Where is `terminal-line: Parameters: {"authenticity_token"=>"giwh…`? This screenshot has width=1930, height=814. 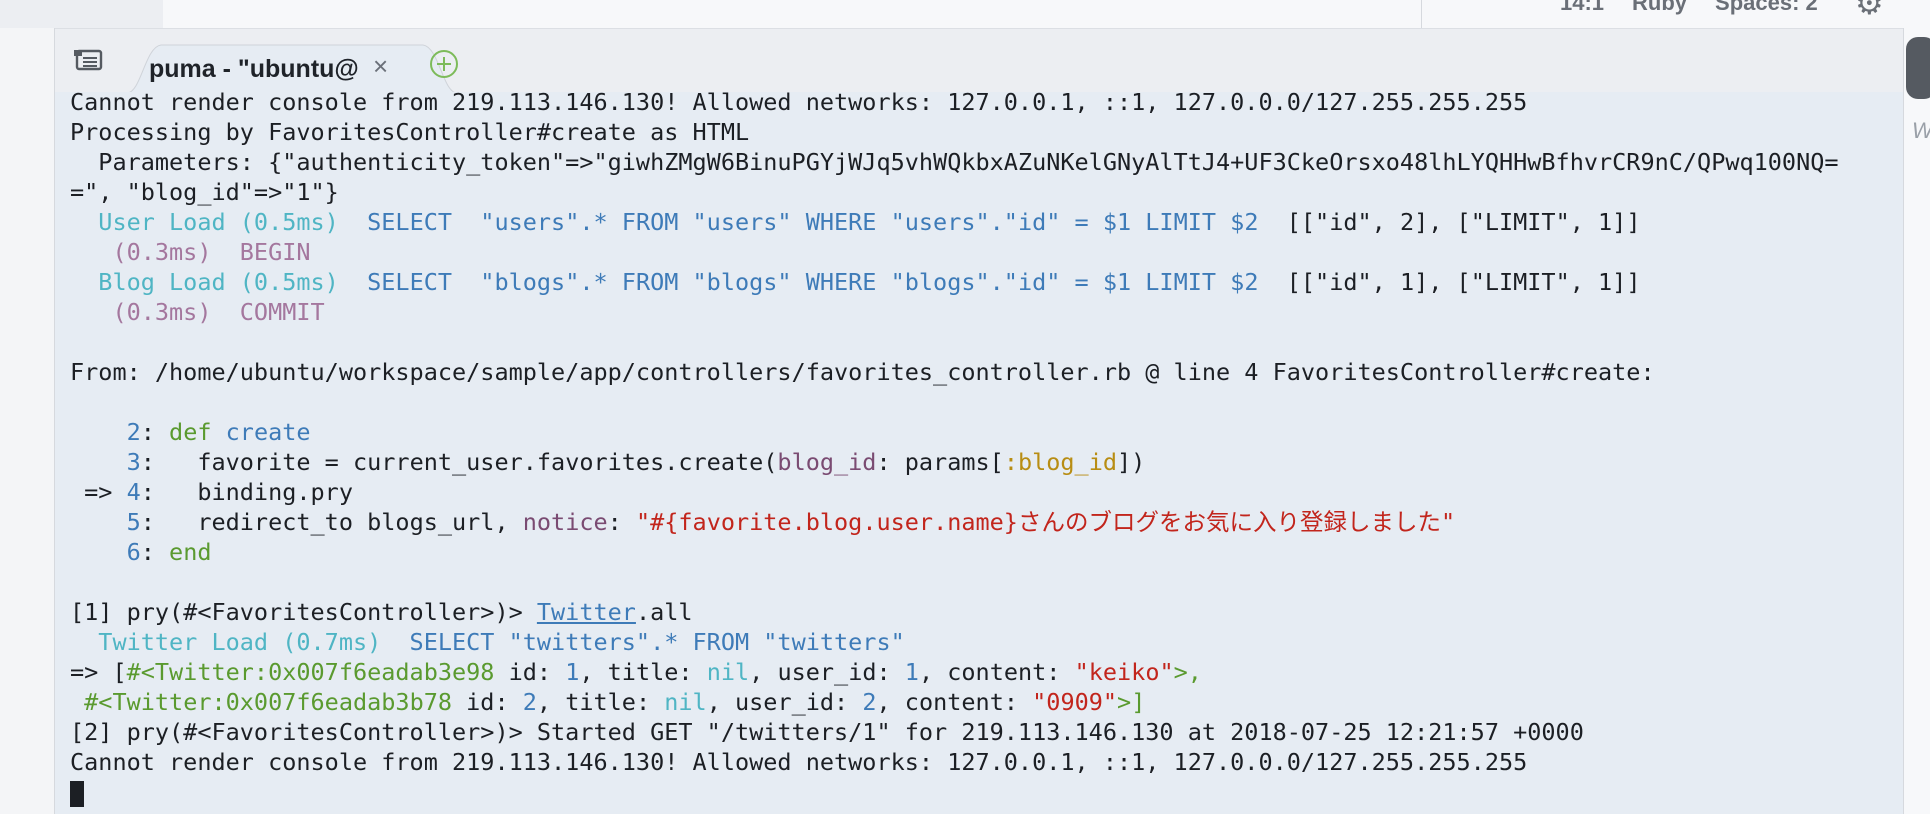 terminal-line: Parameters: {"authenticity_token"=>"giwh… is located at coordinates (954, 162).